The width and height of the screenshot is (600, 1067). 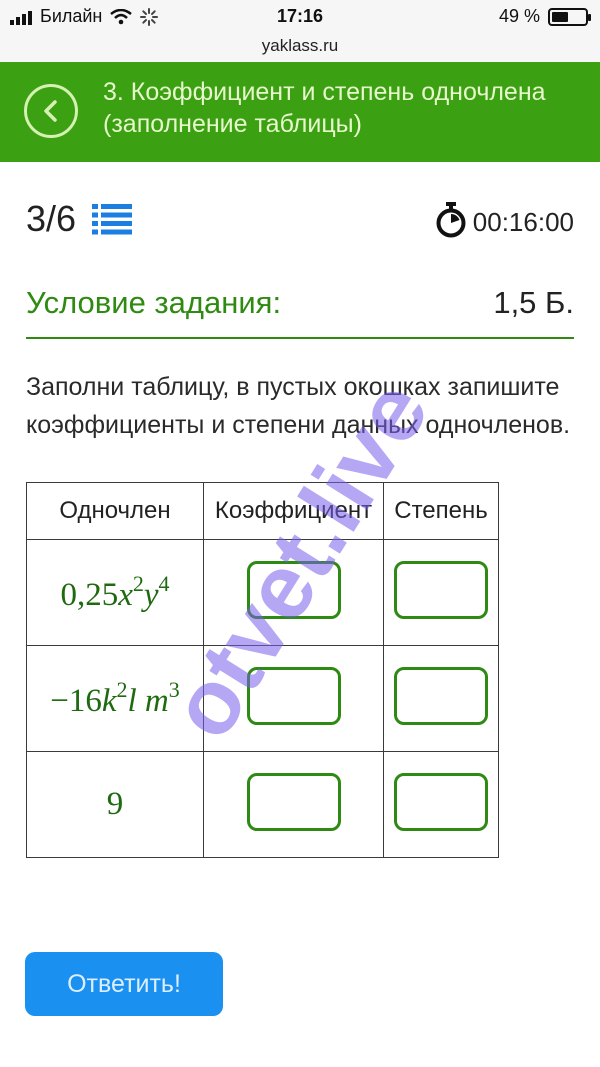 What do you see at coordinates (300, 31) in the screenshot?
I see `status-bar: Билайн 17:16 49 % yaklass.ru` at bounding box center [300, 31].